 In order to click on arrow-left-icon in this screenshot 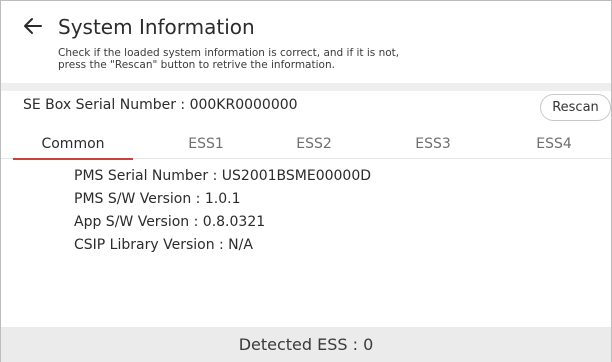, I will do `click(33, 26)`.